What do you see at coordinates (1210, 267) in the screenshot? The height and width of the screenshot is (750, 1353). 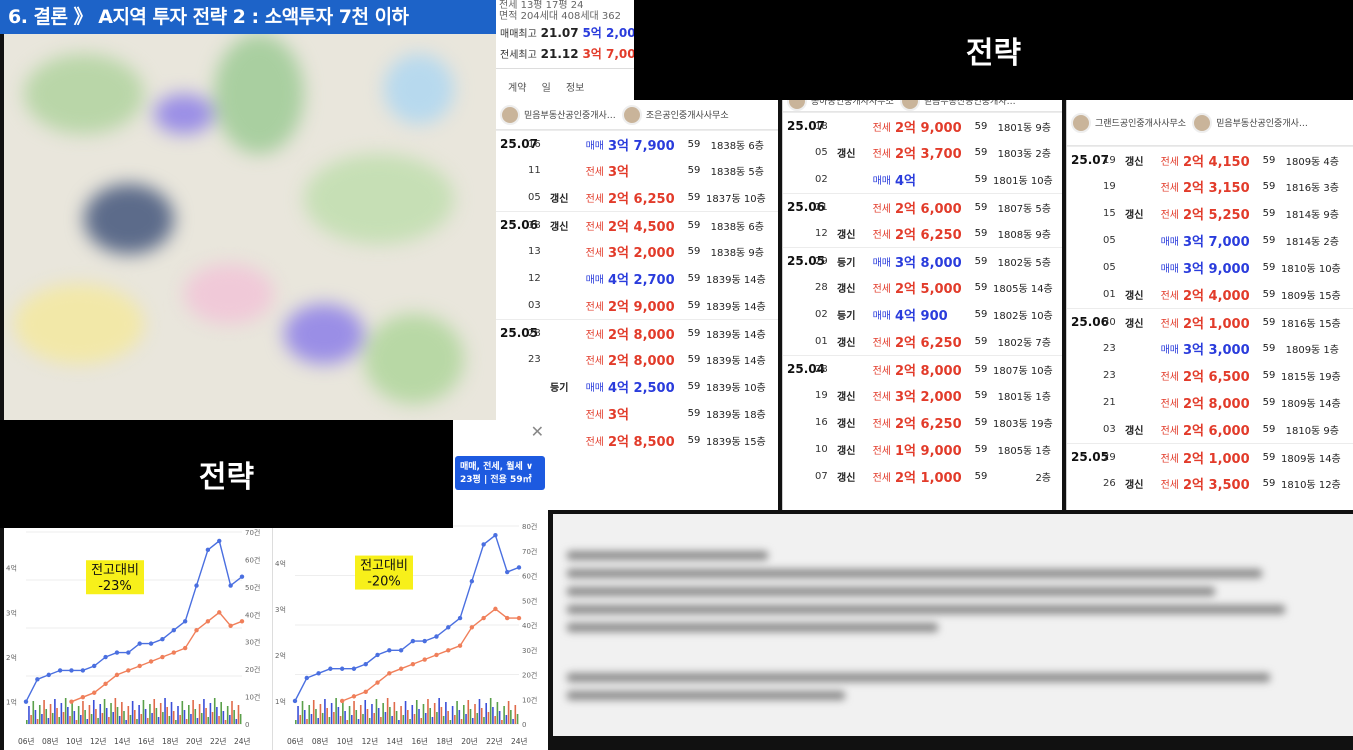 I see `transaction-row: 05 매매 3억 9,000 59 1810동 10층` at bounding box center [1210, 267].